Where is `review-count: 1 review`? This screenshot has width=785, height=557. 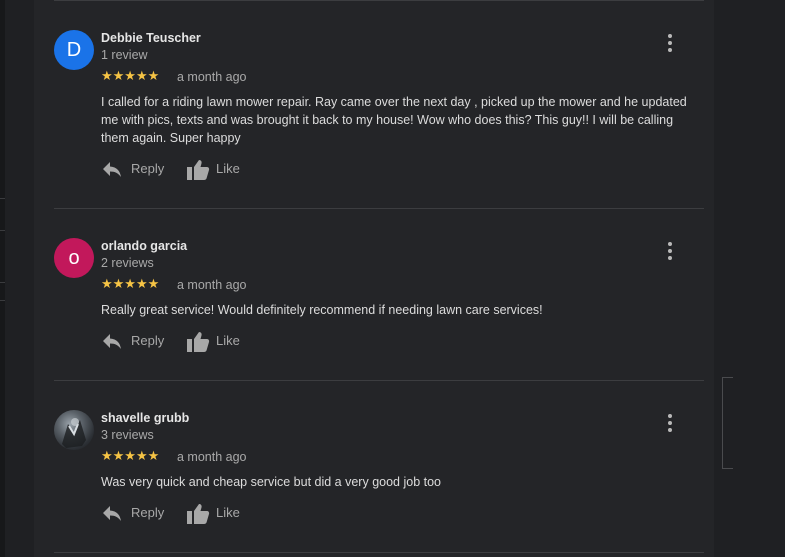
review-count: 1 review is located at coordinates (124, 55).